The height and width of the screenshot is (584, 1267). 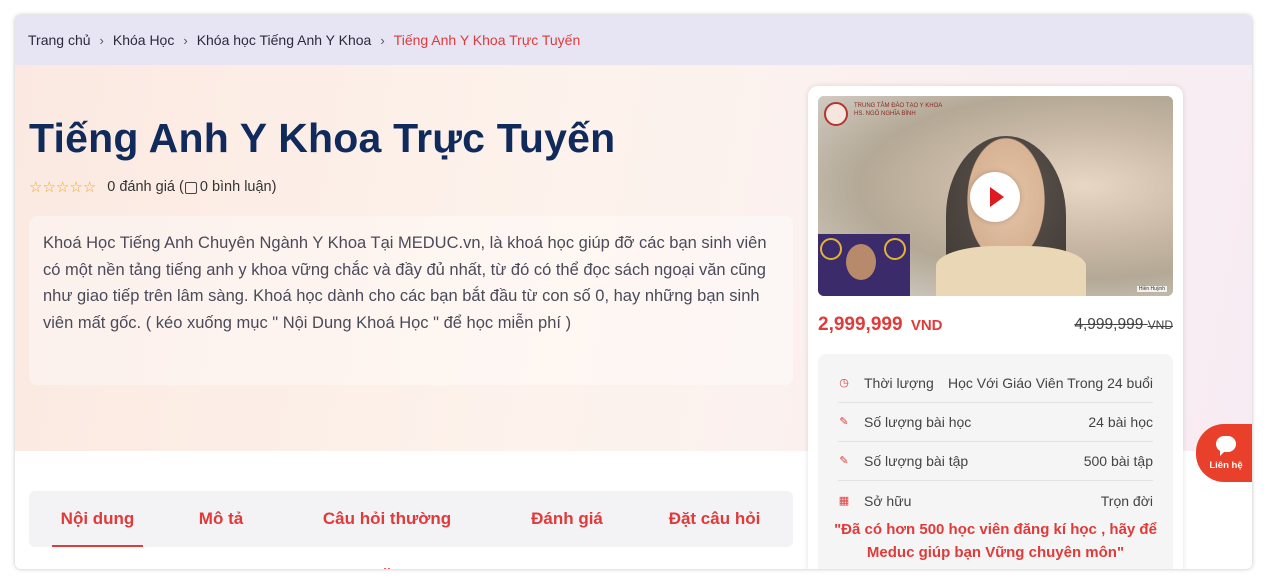 I want to click on clock-icon: ◷, so click(x=844, y=383).